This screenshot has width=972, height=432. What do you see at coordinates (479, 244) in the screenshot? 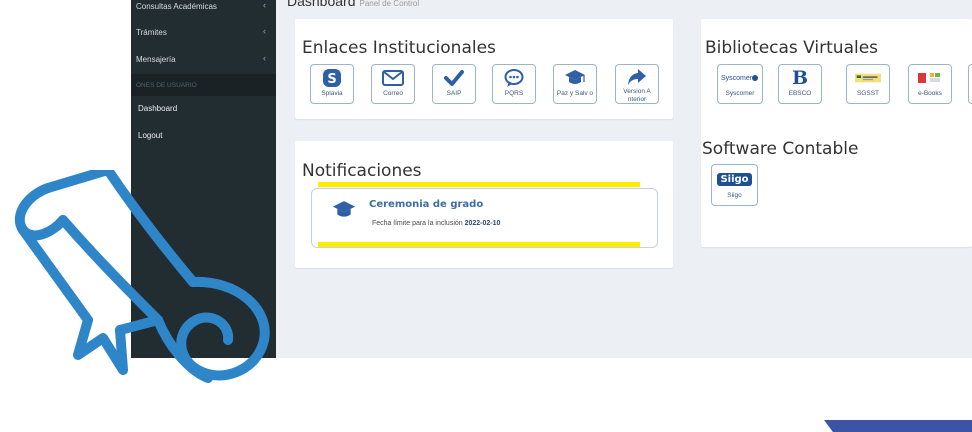
I see `highlight-mark-bottom` at bounding box center [479, 244].